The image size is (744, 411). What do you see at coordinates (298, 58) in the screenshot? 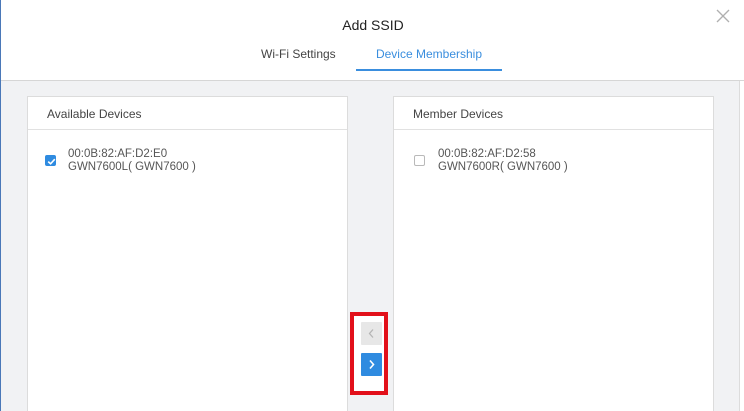
I see `tab-wifi-settings: Wi-Fi Settings` at bounding box center [298, 58].